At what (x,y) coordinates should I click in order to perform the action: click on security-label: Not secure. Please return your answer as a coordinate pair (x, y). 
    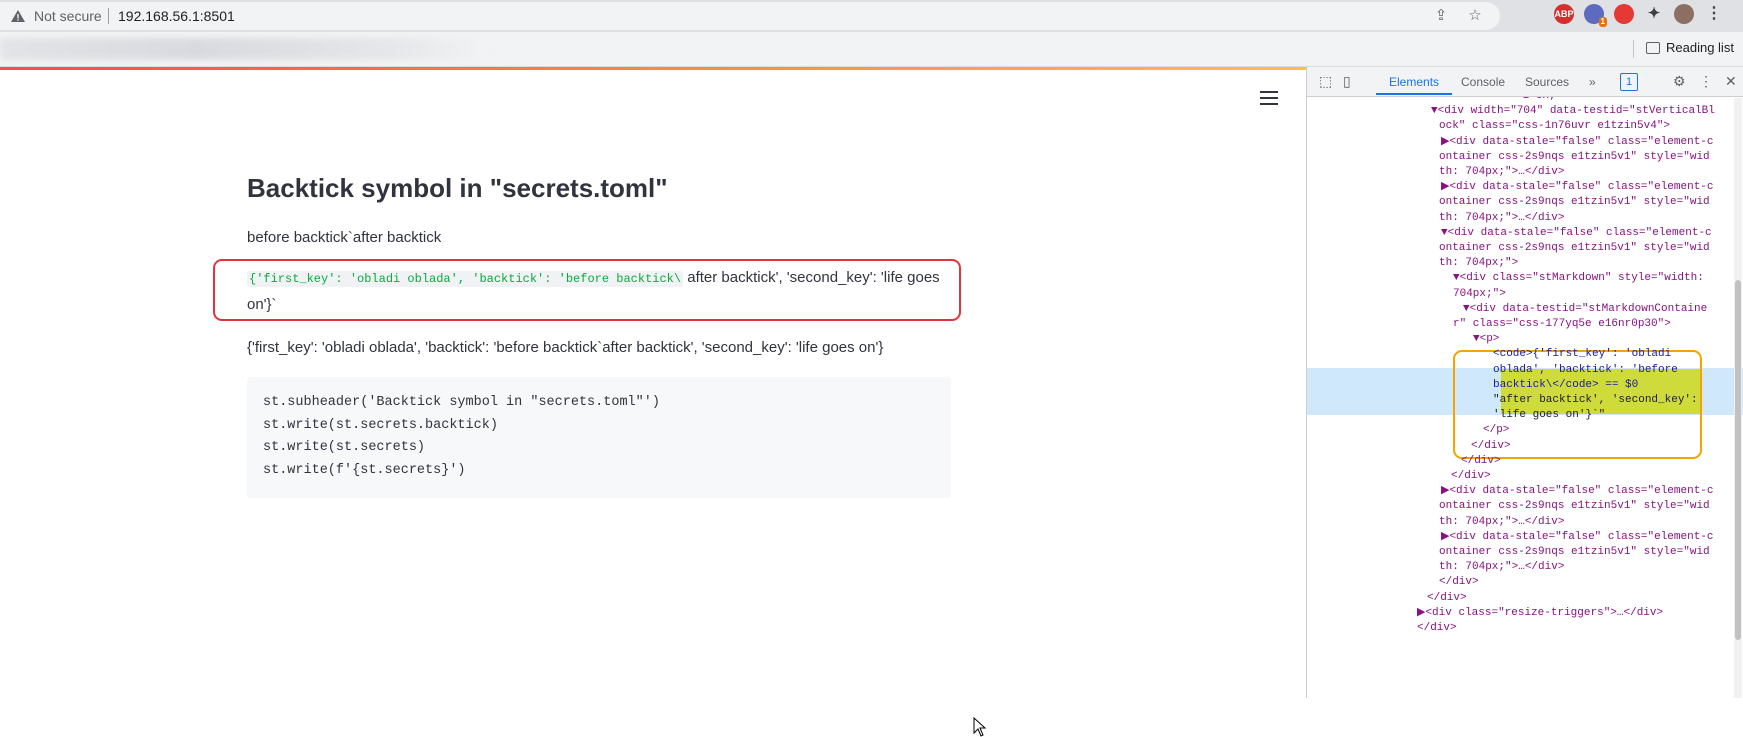
    Looking at the image, I should click on (68, 16).